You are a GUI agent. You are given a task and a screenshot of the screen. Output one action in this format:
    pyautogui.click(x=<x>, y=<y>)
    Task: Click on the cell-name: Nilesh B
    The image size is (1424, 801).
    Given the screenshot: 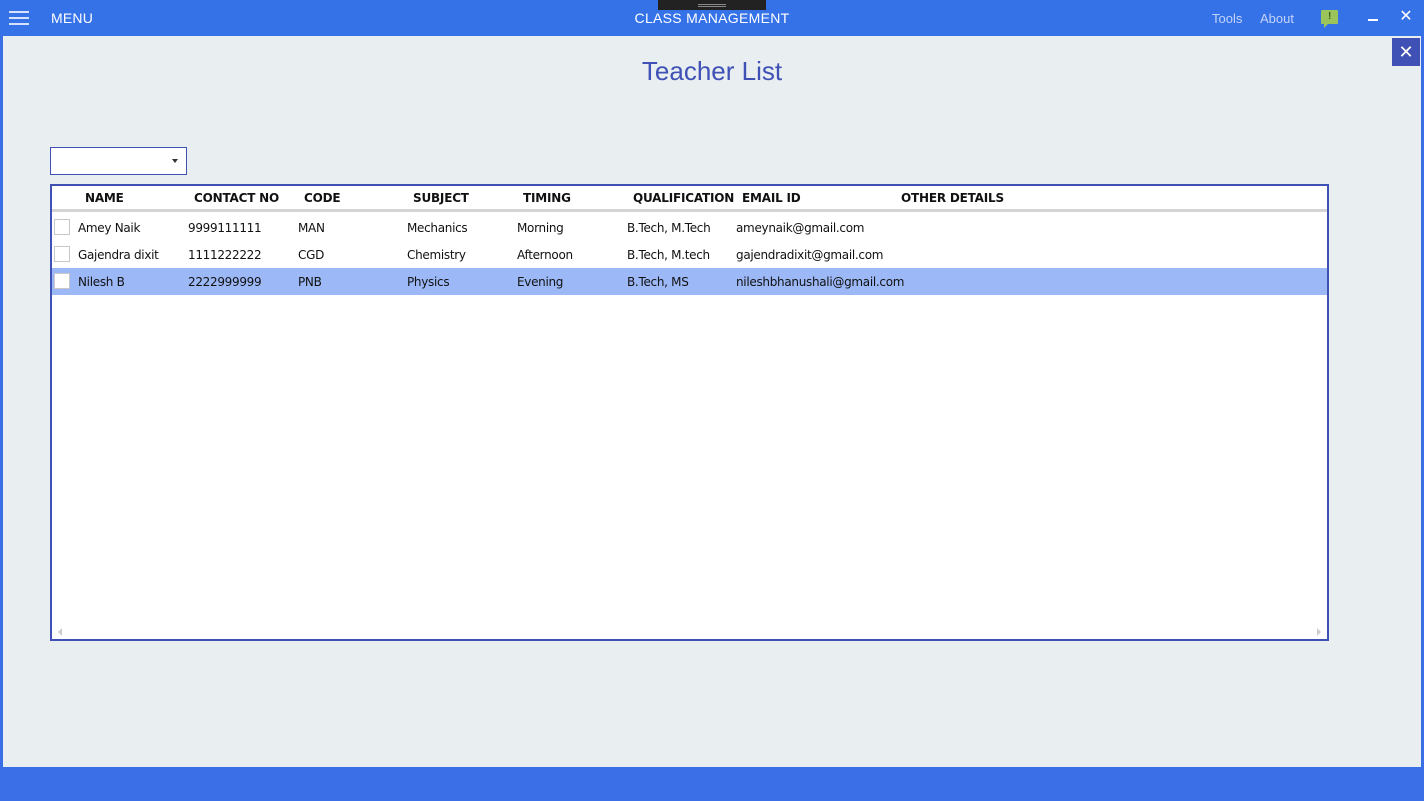 What is the action you would take?
    pyautogui.click(x=101, y=282)
    